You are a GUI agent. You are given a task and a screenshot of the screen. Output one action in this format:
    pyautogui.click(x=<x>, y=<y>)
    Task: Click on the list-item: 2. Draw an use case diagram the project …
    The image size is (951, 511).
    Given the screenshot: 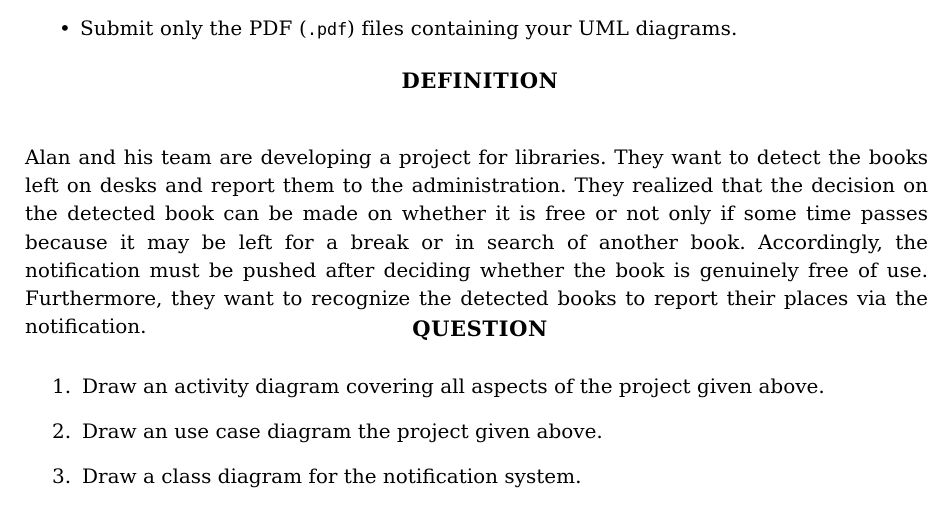 What is the action you would take?
    pyautogui.click(x=475, y=431)
    